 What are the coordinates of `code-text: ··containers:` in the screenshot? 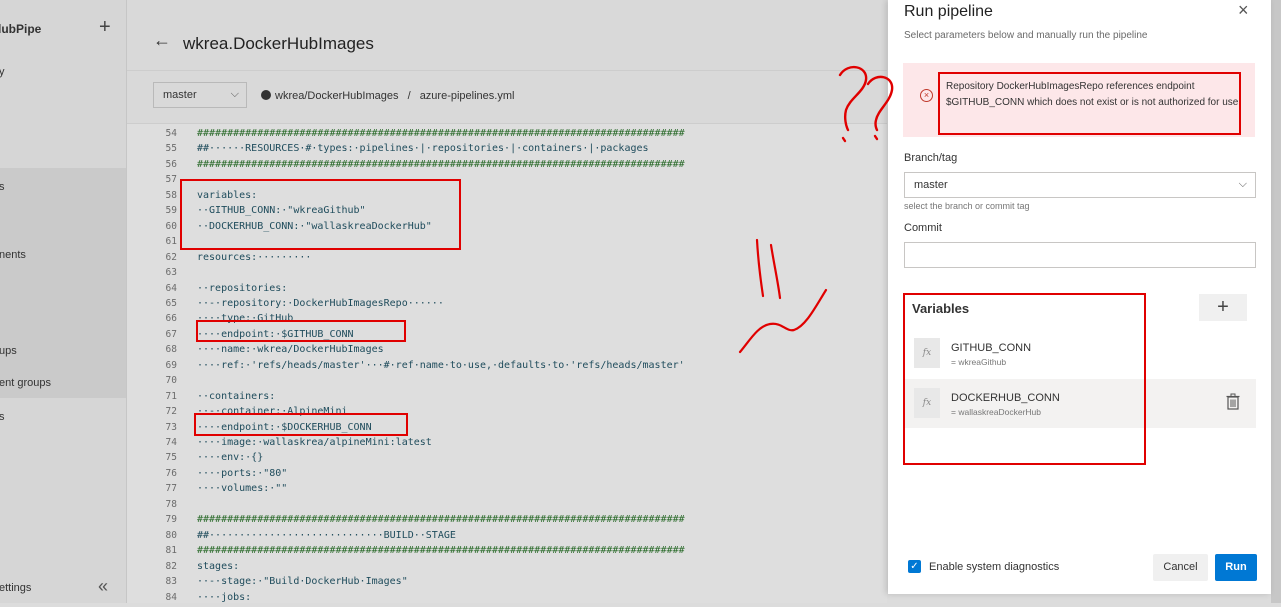 It's located at (236, 396).